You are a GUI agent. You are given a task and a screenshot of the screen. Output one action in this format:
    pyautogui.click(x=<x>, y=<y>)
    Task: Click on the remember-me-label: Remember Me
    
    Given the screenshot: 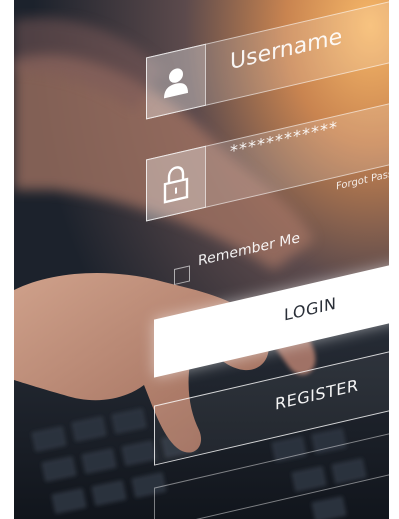 What is the action you would take?
    pyautogui.click(x=249, y=249)
    